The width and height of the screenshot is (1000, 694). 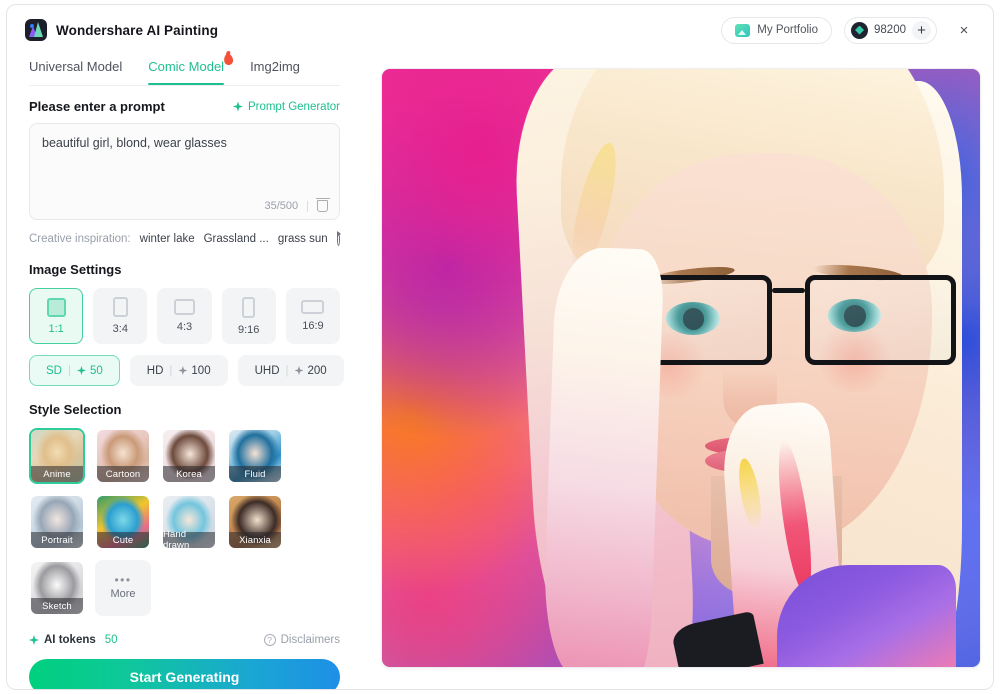 I want to click on prompt-value: beautiful girl, blond, wear glasses, so click(x=134, y=143).